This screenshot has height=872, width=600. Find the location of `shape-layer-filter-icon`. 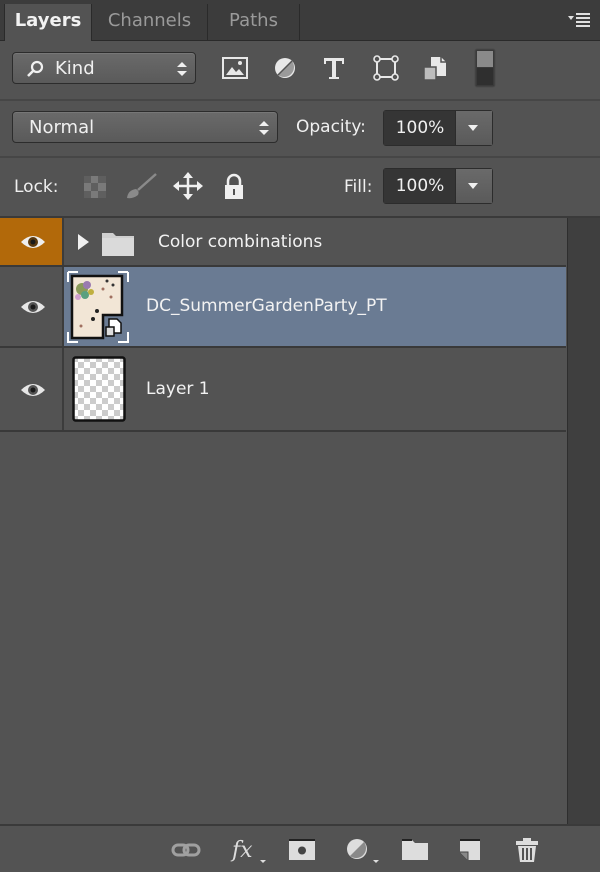

shape-layer-filter-icon is located at coordinates (386, 68).